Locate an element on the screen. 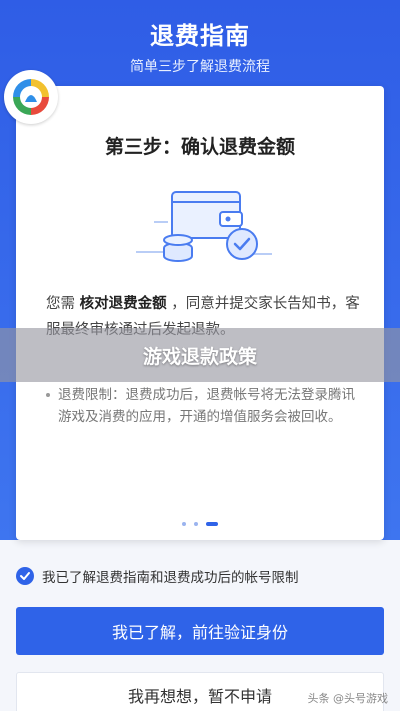  desc-highlight: 核对退费金额 is located at coordinates (123, 304).